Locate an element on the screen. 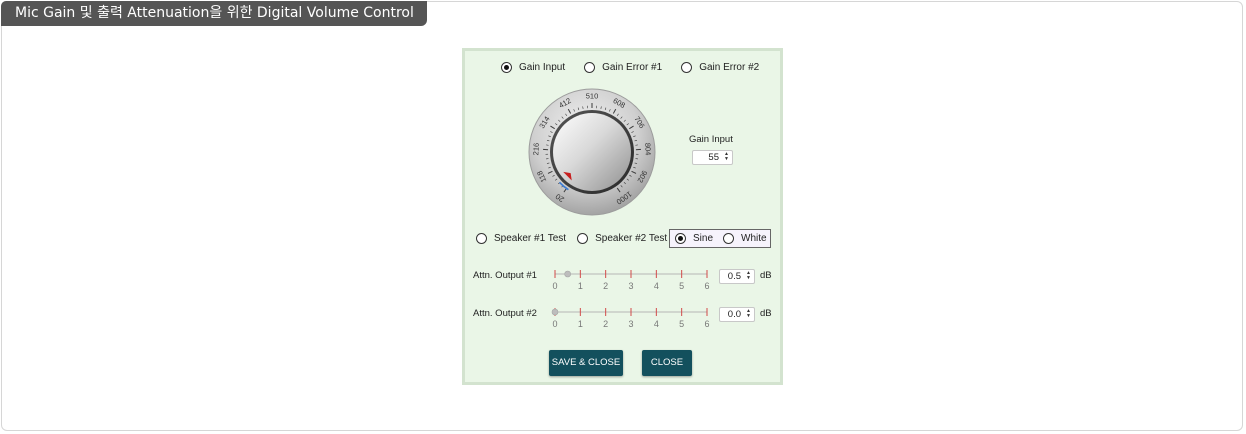 The width and height of the screenshot is (1246, 434). radio-label: Gain Error #1 is located at coordinates (632, 67).